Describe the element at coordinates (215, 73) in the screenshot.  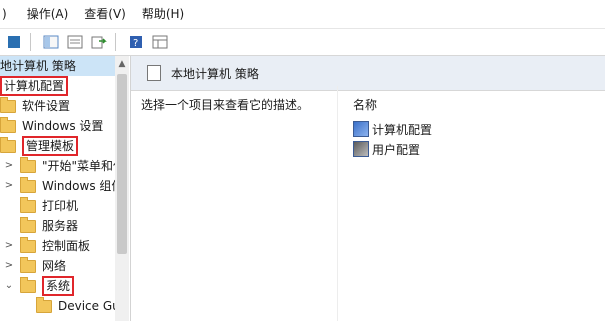
I see `content-header-title: 本地计算机 策略` at that location.